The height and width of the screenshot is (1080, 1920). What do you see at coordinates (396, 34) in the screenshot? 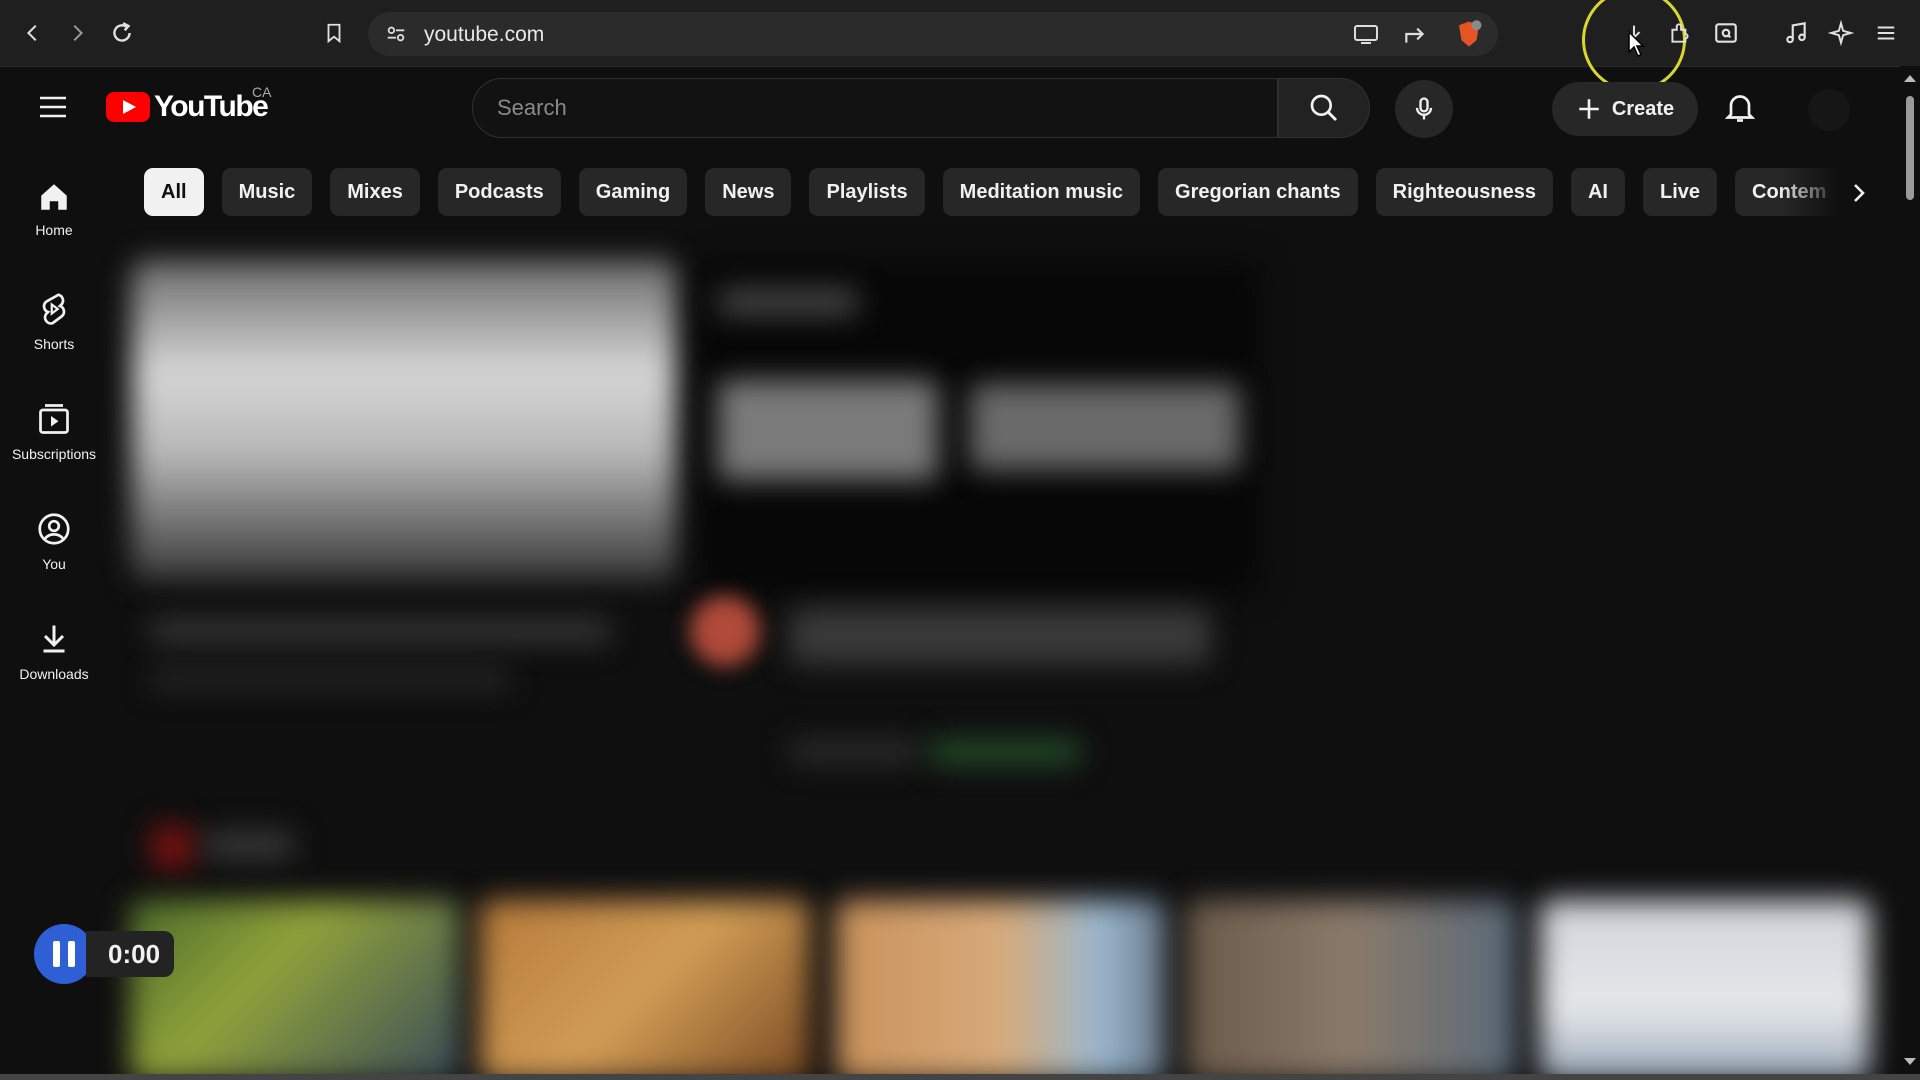
I see `site-settings-icon` at bounding box center [396, 34].